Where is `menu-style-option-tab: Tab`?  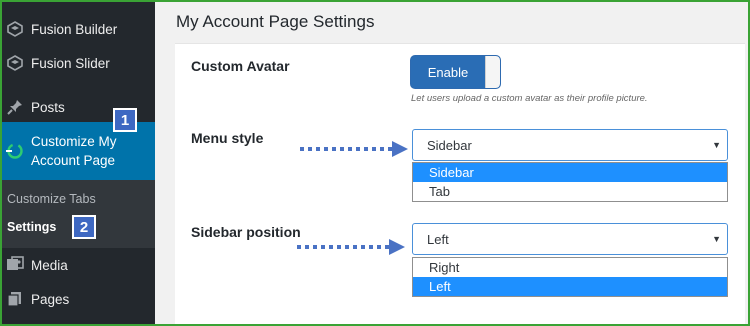
menu-style-option-tab: Tab is located at coordinates (570, 191).